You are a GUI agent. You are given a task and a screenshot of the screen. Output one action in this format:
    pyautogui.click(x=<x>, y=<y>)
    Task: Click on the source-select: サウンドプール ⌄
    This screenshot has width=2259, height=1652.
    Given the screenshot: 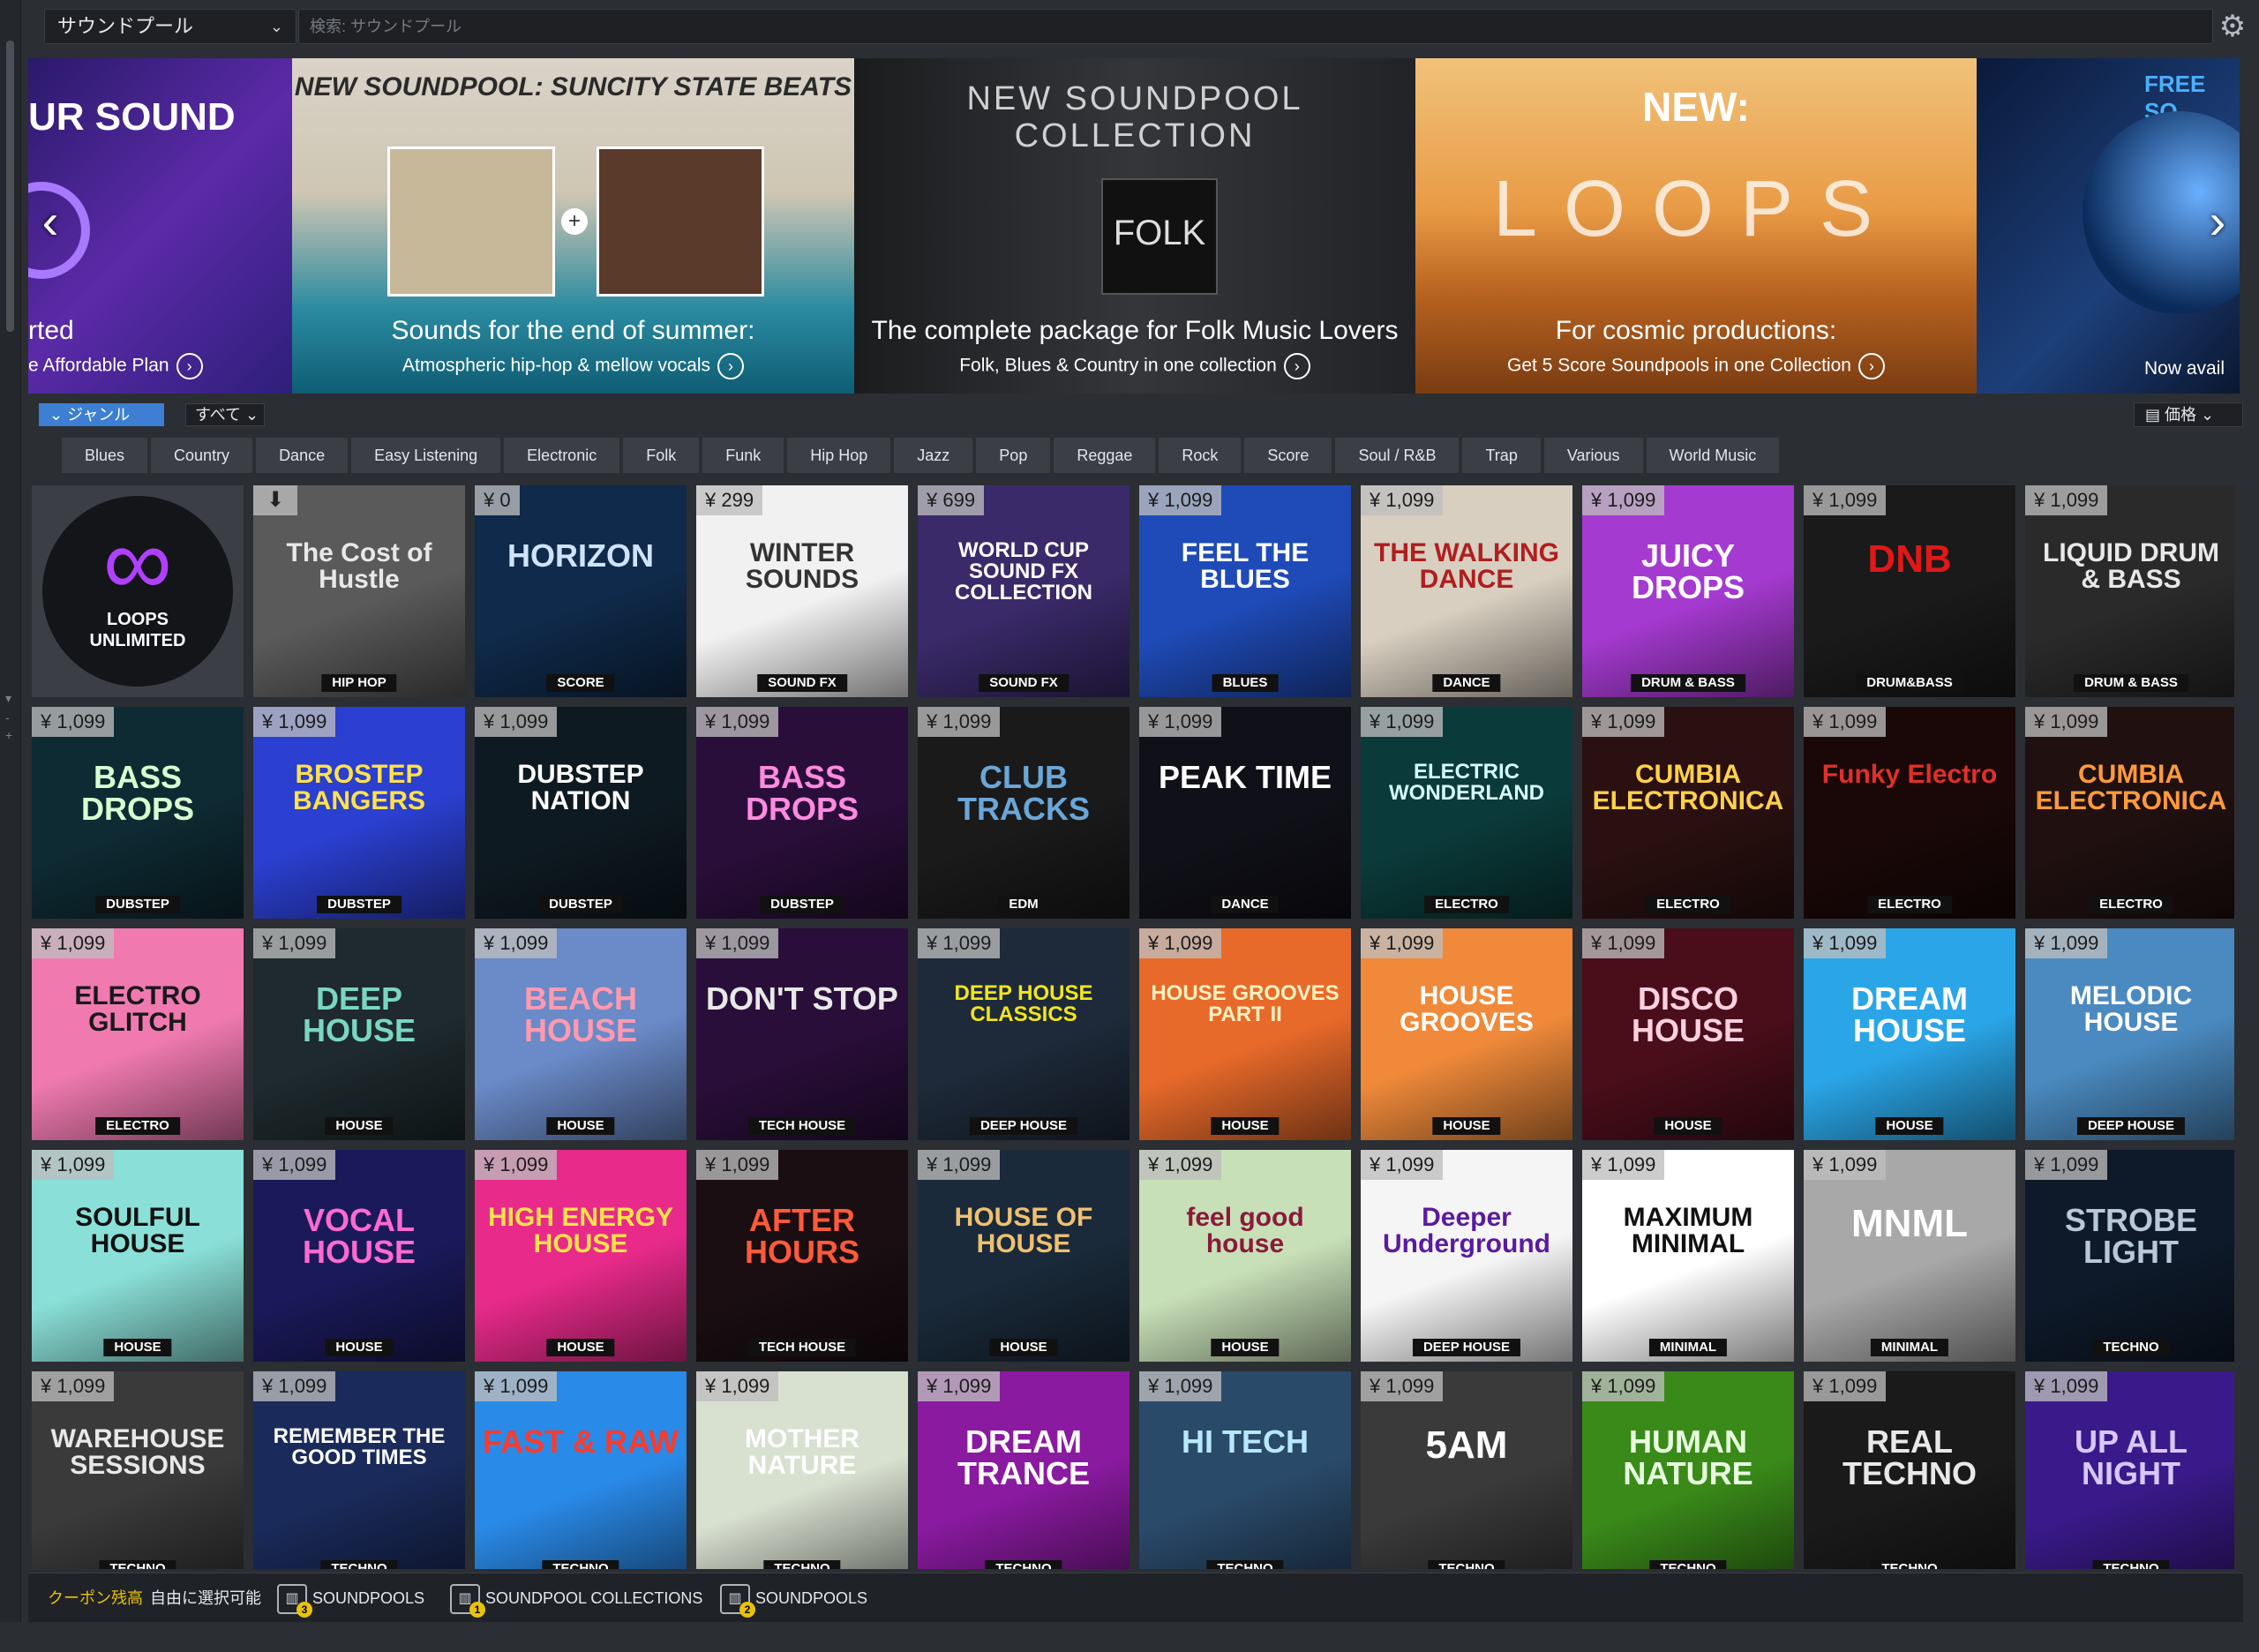 What is the action you would take?
    pyautogui.click(x=170, y=27)
    